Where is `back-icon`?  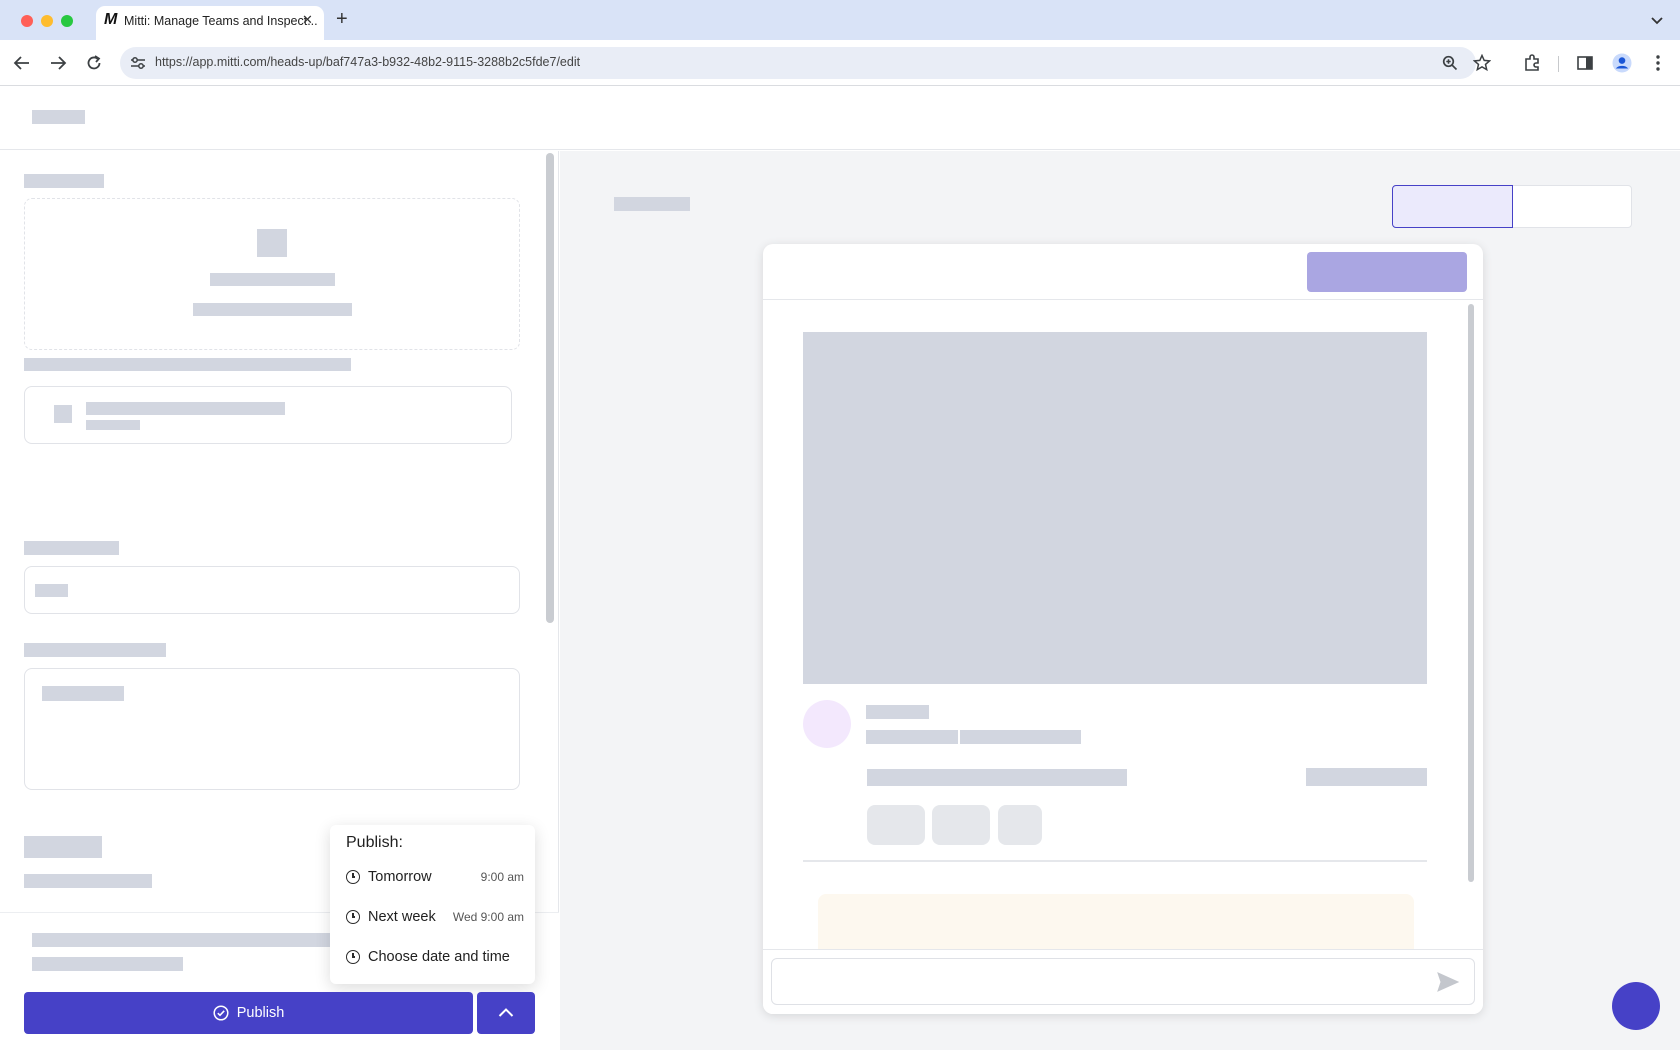
back-icon is located at coordinates (22, 63).